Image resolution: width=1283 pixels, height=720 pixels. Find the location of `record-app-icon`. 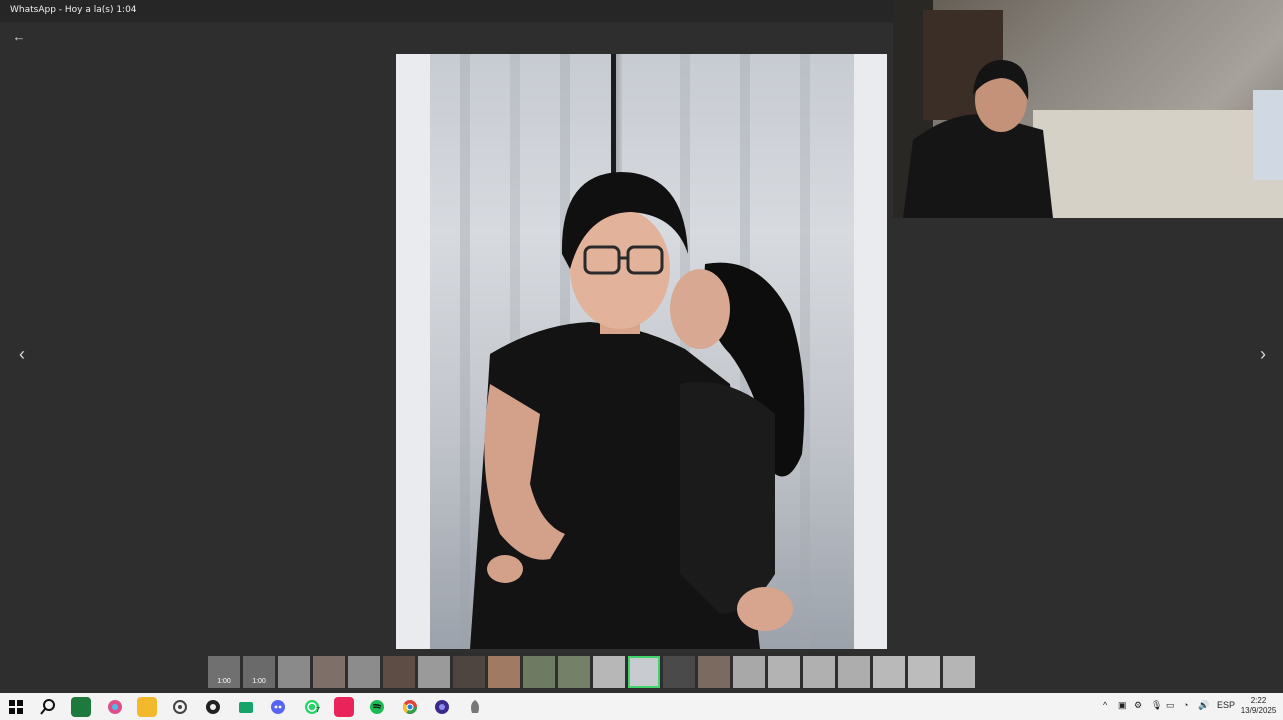

record-app-icon is located at coordinates (442, 707).